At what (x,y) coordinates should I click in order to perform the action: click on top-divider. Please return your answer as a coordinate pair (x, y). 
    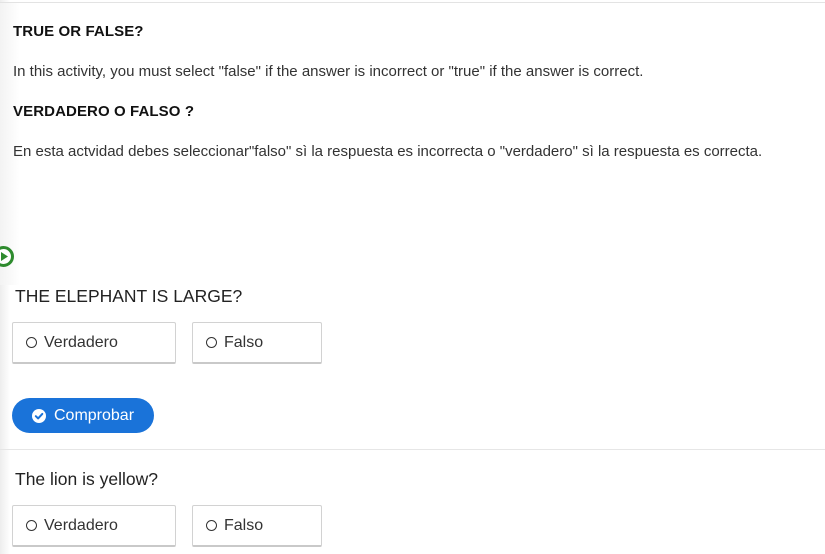
    Looking at the image, I should click on (412, 2).